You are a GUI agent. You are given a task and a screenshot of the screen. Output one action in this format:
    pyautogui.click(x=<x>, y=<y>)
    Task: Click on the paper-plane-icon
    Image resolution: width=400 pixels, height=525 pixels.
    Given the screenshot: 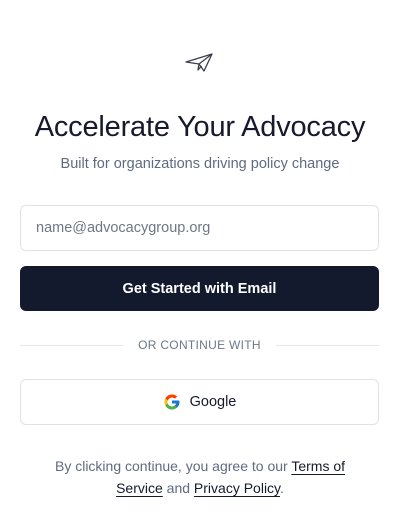 What is the action you would take?
    pyautogui.click(x=199, y=62)
    